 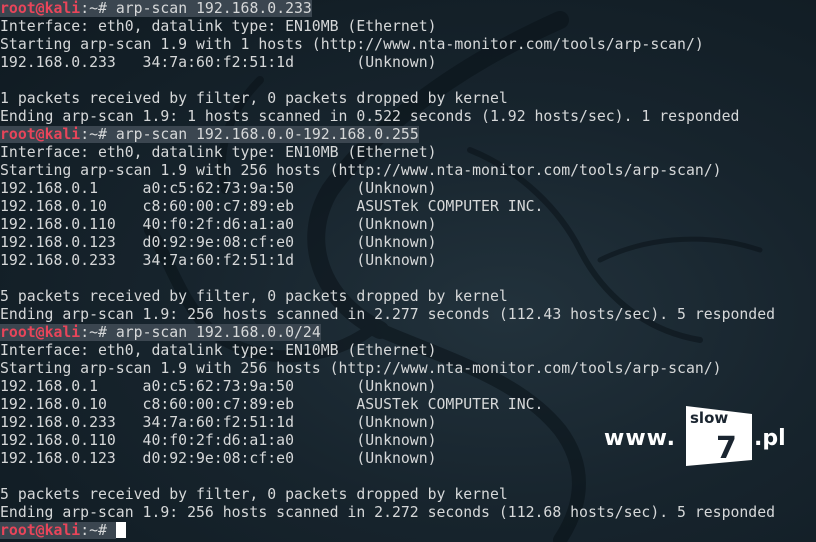 What do you see at coordinates (726, 448) in the screenshot?
I see `watermark-number: 7` at bounding box center [726, 448].